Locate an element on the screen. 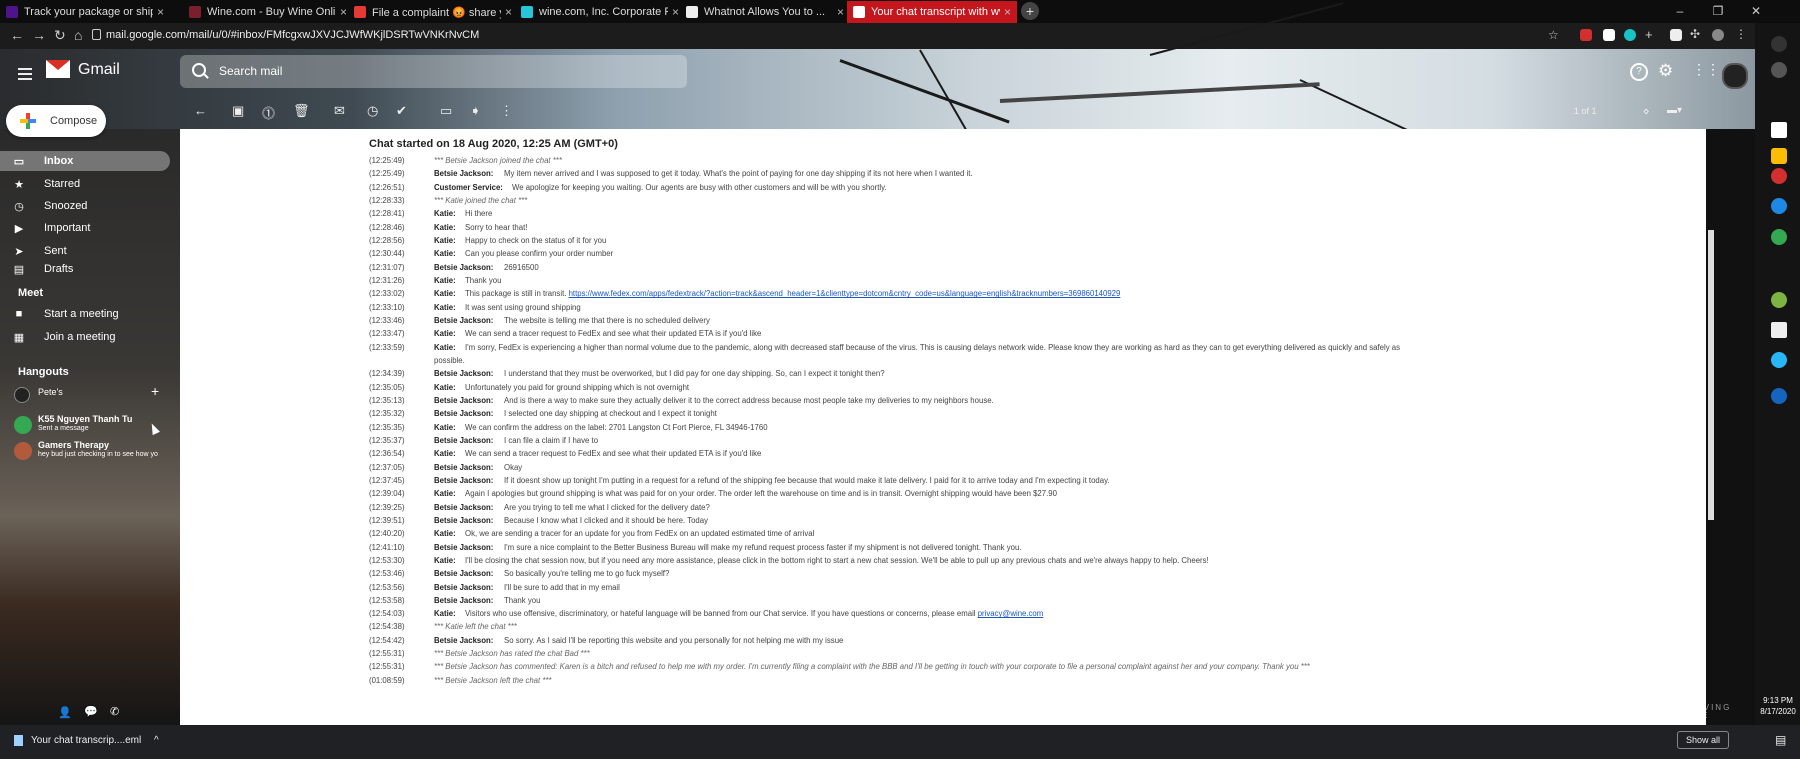  browser-menu-icon: ⋮ is located at coordinates (1741, 34).